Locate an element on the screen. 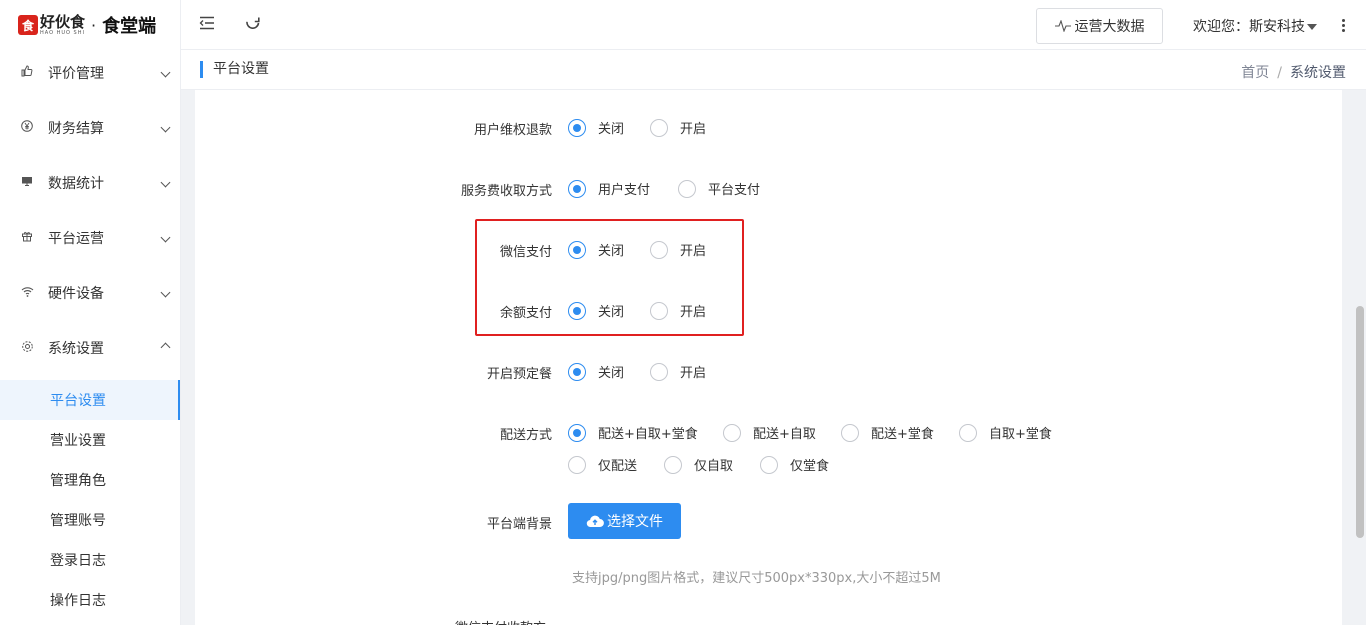 This screenshot has width=1366, height=625. user-menu: 欢迎您：斯安科技 is located at coordinates (1255, 26).